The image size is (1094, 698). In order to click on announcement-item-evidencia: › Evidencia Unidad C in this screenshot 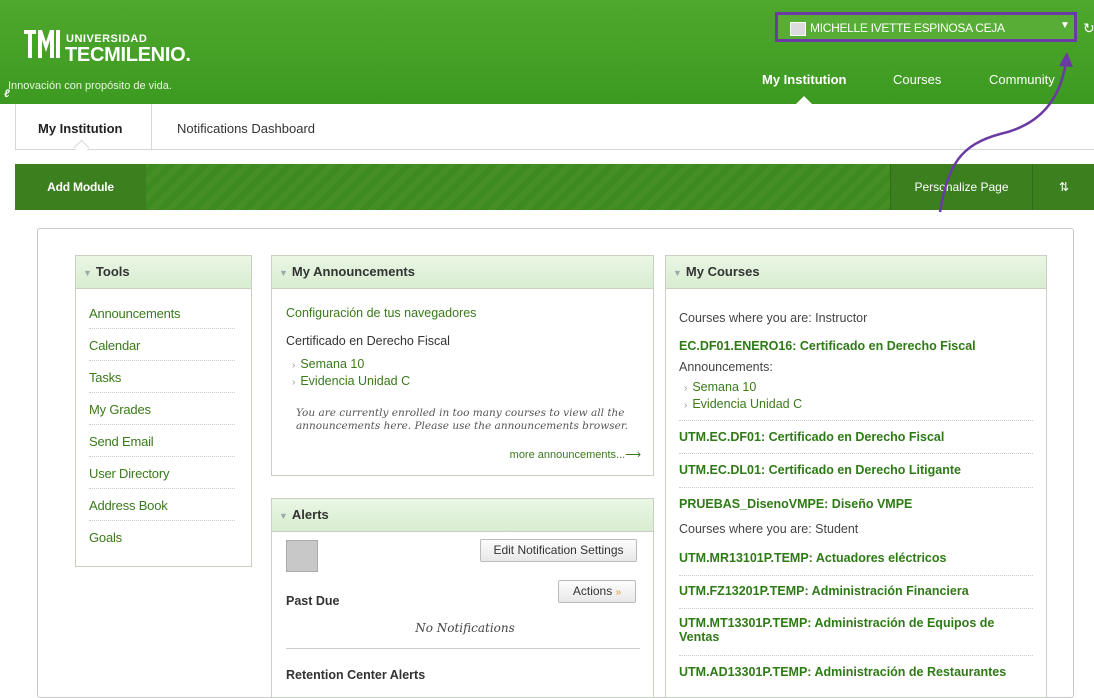, I will do `click(351, 381)`.